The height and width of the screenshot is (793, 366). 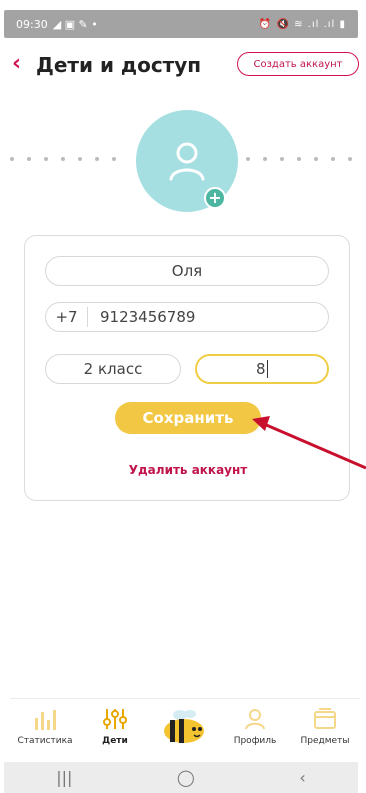 I want to click on decorative-dots-left, so click(x=63, y=159).